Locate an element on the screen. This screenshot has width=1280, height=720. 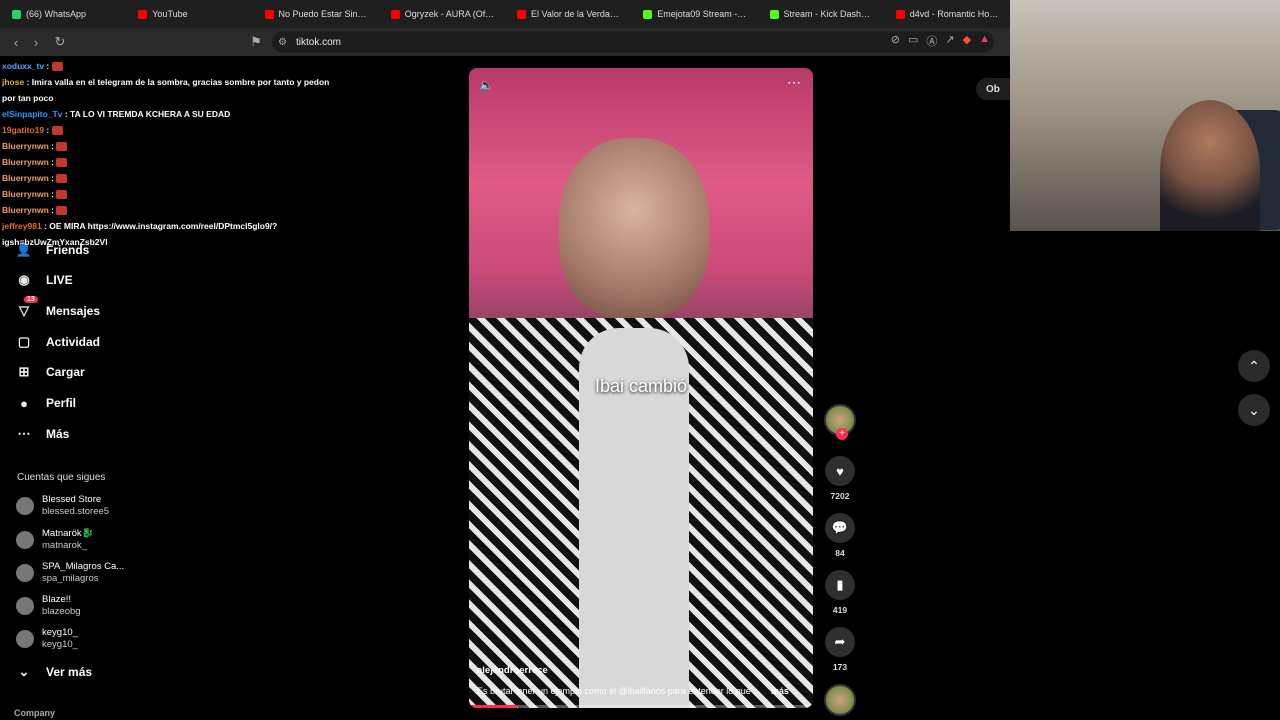
following-account: Blaze!! blazeobg is located at coordinates (48, 606).